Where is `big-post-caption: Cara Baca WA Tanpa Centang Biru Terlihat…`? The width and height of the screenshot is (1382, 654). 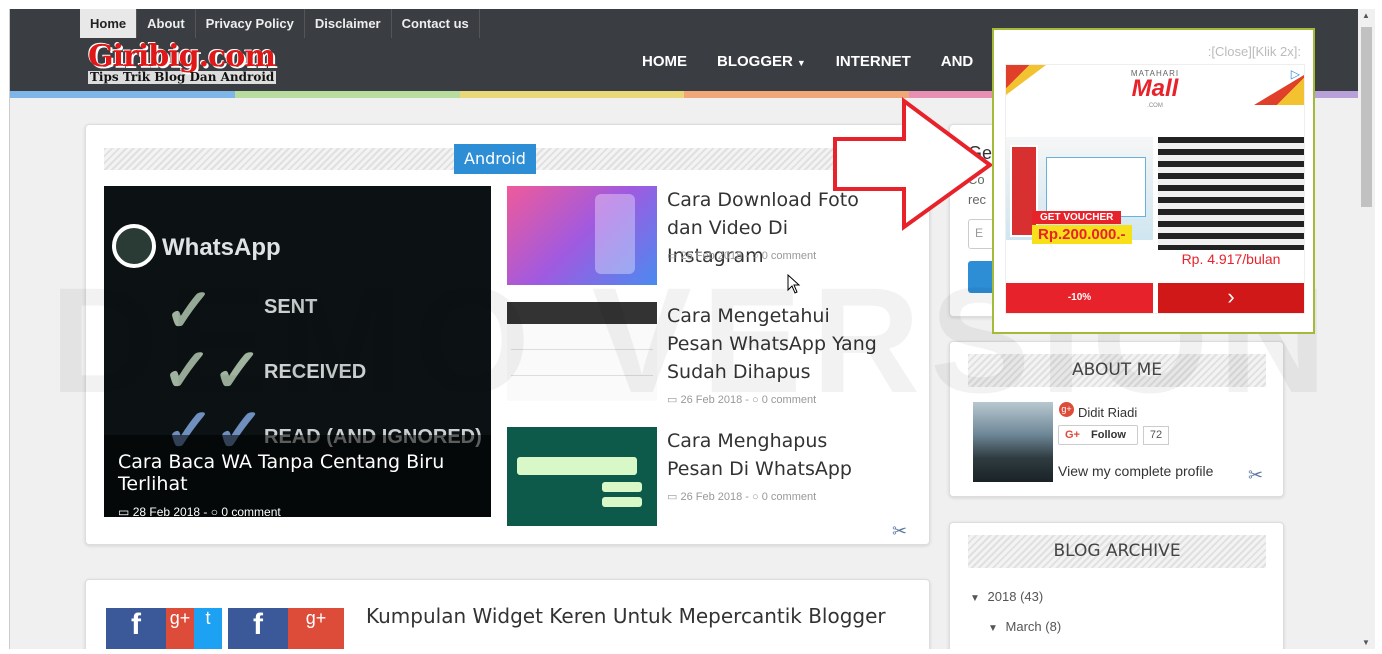 big-post-caption: Cara Baca WA Tanpa Centang Biru Terlihat… is located at coordinates (297, 476).